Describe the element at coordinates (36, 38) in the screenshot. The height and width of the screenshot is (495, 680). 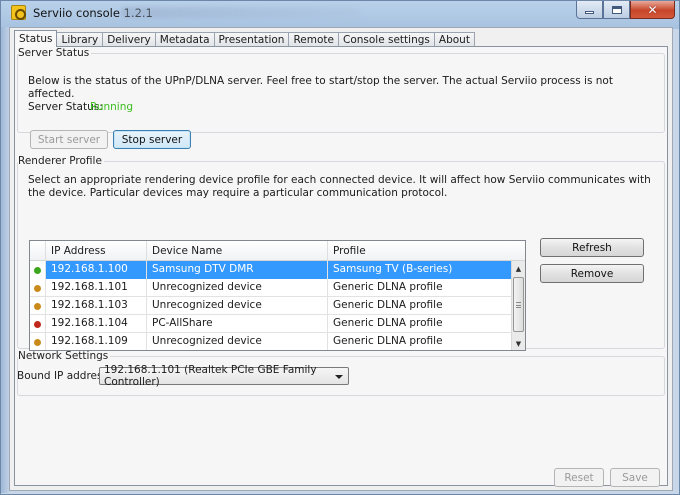
I see `tab-status: Status` at that location.